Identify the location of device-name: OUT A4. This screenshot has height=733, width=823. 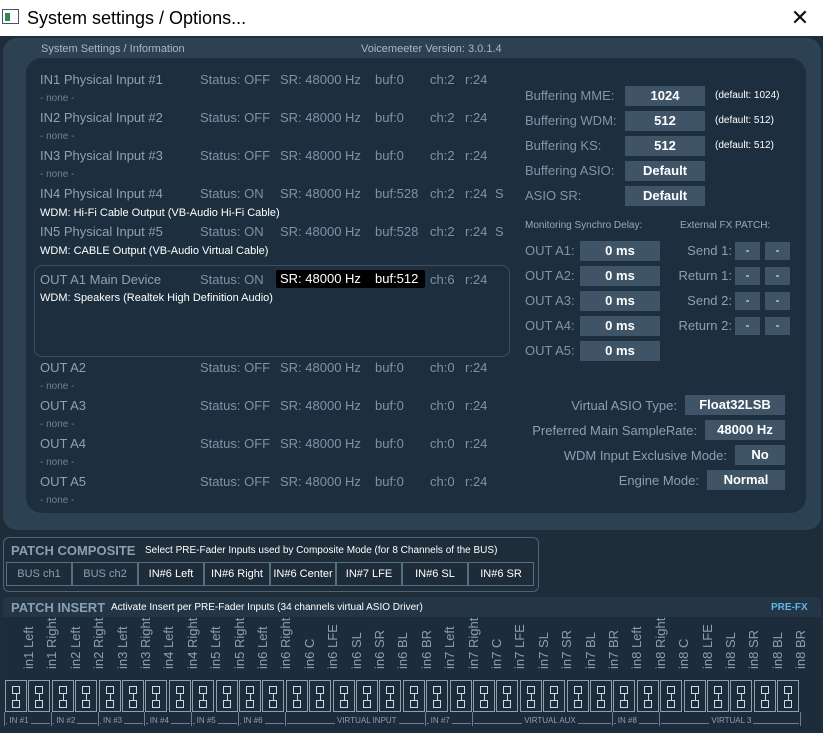
(63, 443).